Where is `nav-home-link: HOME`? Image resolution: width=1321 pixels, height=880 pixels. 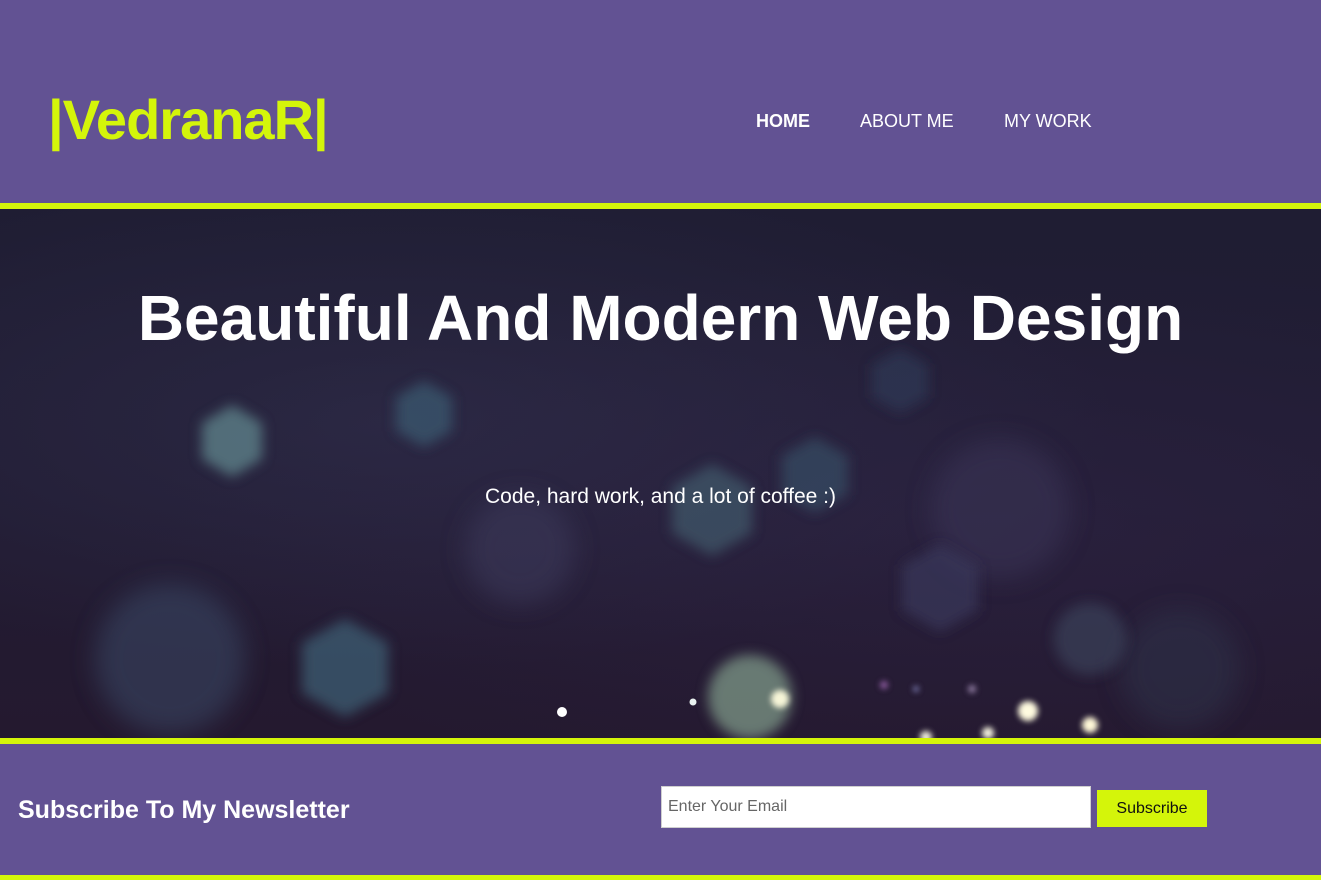 nav-home-link: HOME is located at coordinates (783, 121).